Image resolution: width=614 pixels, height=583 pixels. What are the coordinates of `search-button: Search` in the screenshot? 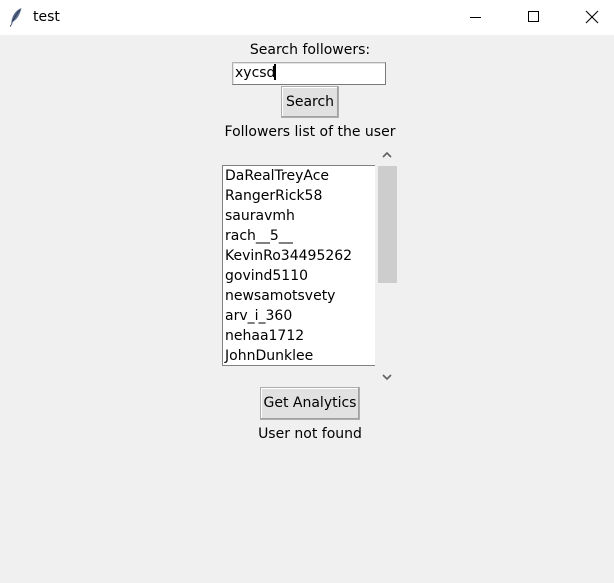 It's located at (310, 102).